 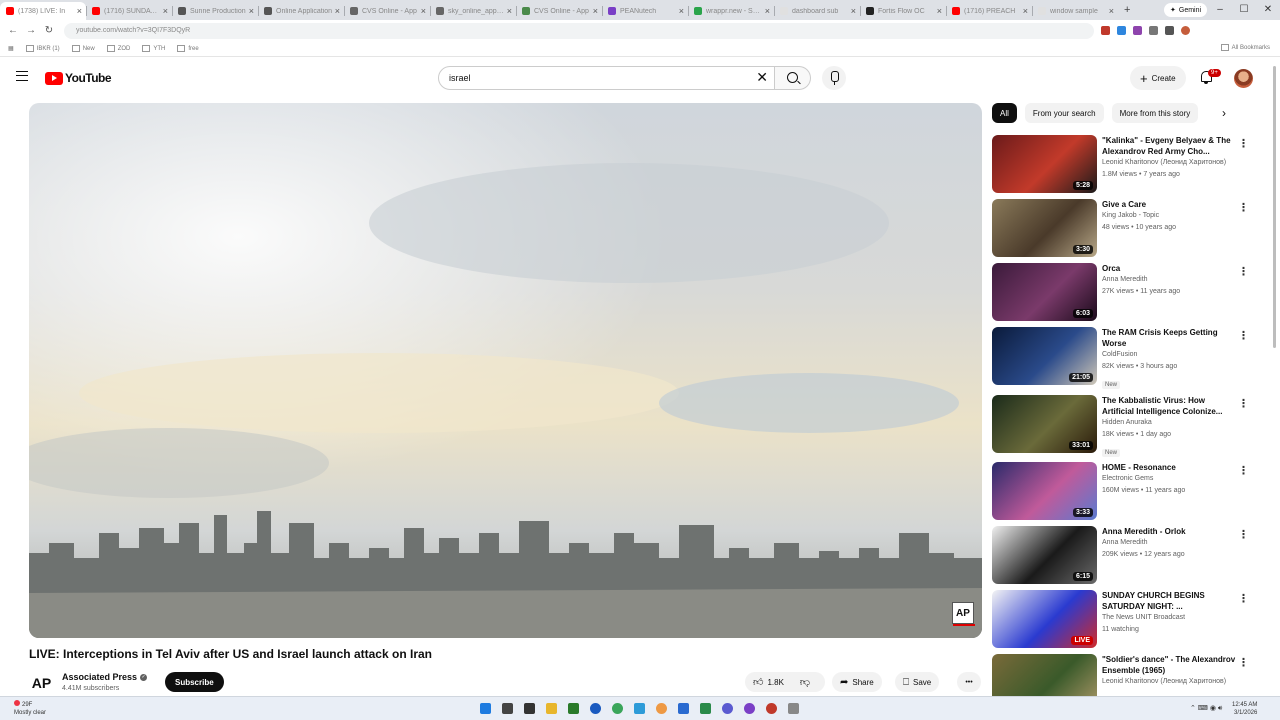 What do you see at coordinates (1169, 268) in the screenshot?
I see `video-title: Orca` at bounding box center [1169, 268].